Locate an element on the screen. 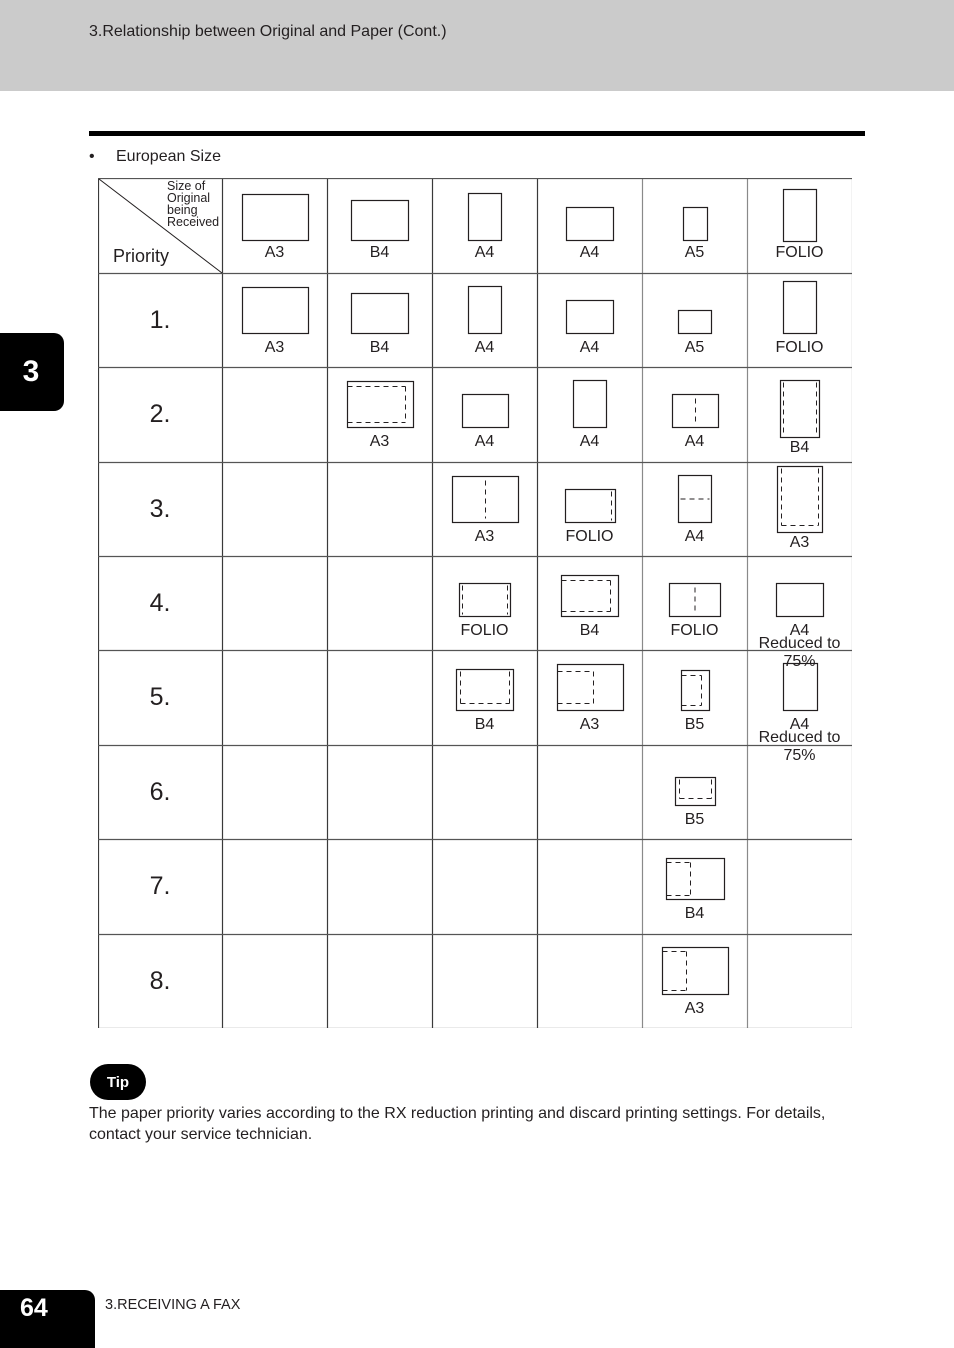 This screenshot has width=954, height=1348. tip-badge: Tip is located at coordinates (118, 1082).